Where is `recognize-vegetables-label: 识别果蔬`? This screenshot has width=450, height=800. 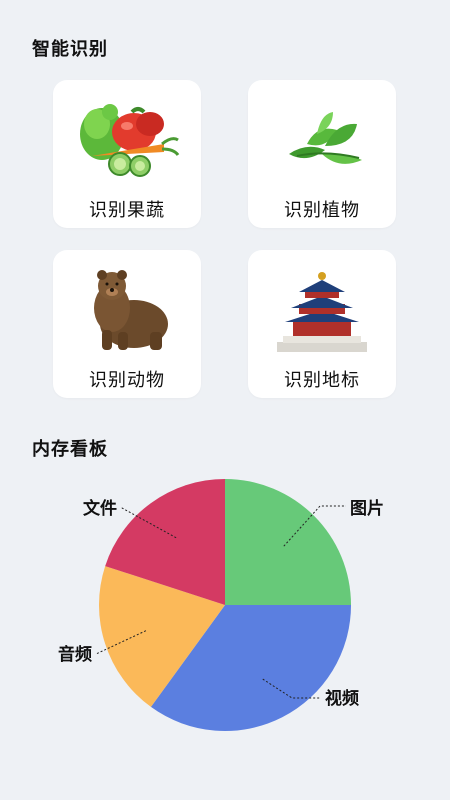
recognize-vegetables-label: 识别果蔬 is located at coordinates (127, 210).